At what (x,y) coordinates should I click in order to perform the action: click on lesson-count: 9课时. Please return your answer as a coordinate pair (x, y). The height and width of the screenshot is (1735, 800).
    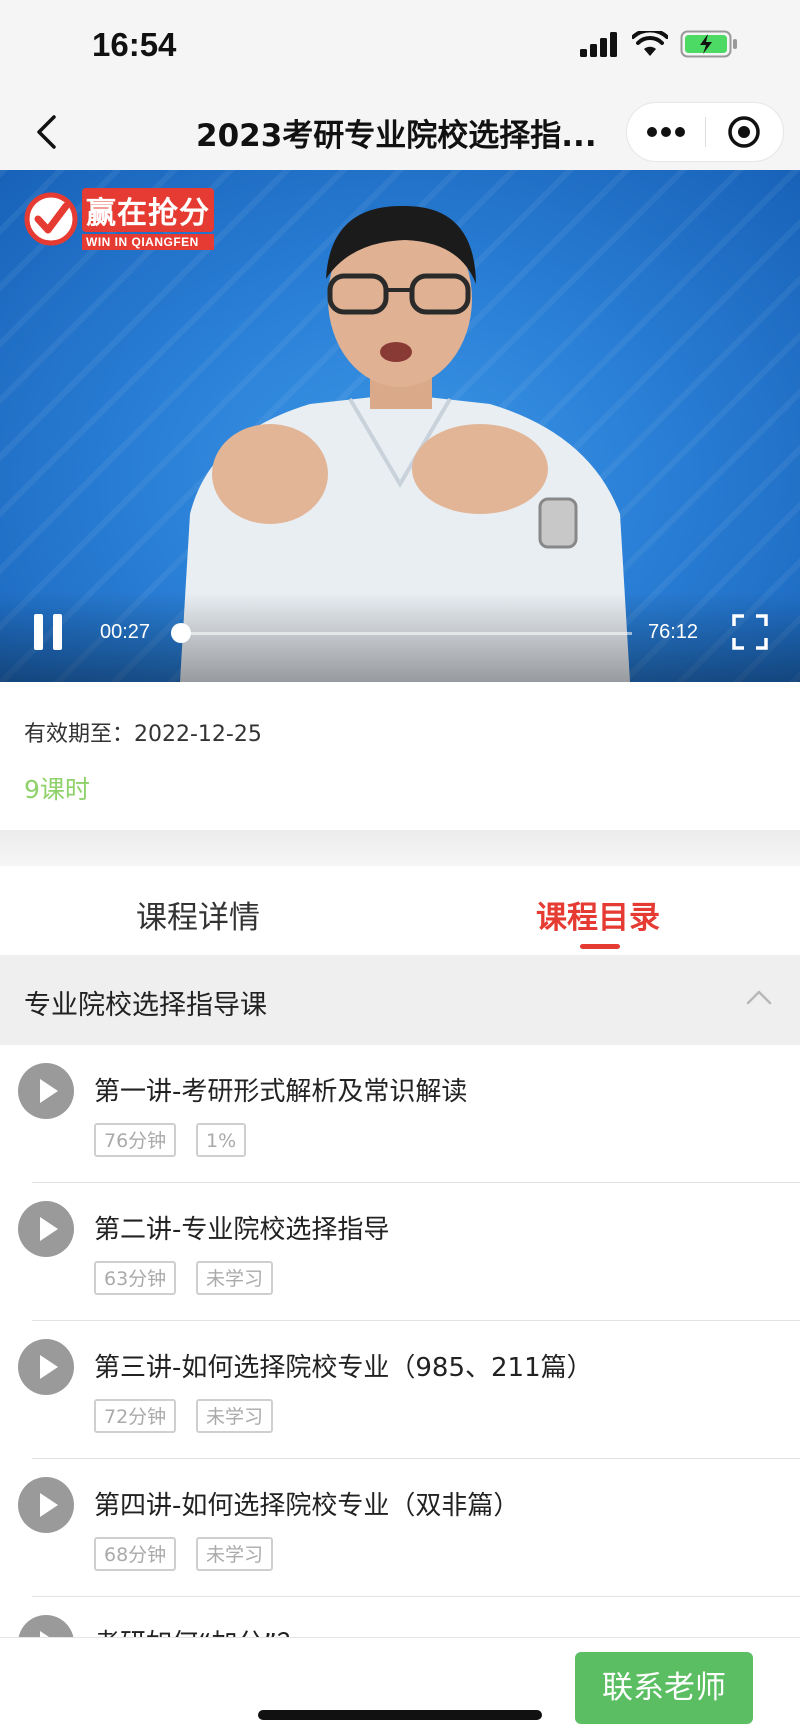
    Looking at the image, I should click on (57, 789).